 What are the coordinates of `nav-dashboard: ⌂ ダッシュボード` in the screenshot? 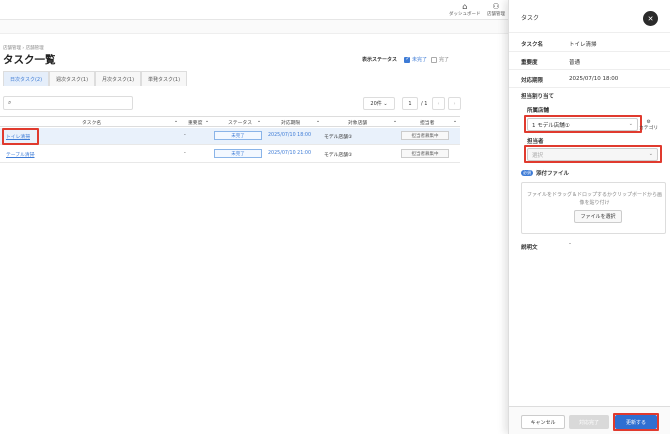 It's located at (465, 9).